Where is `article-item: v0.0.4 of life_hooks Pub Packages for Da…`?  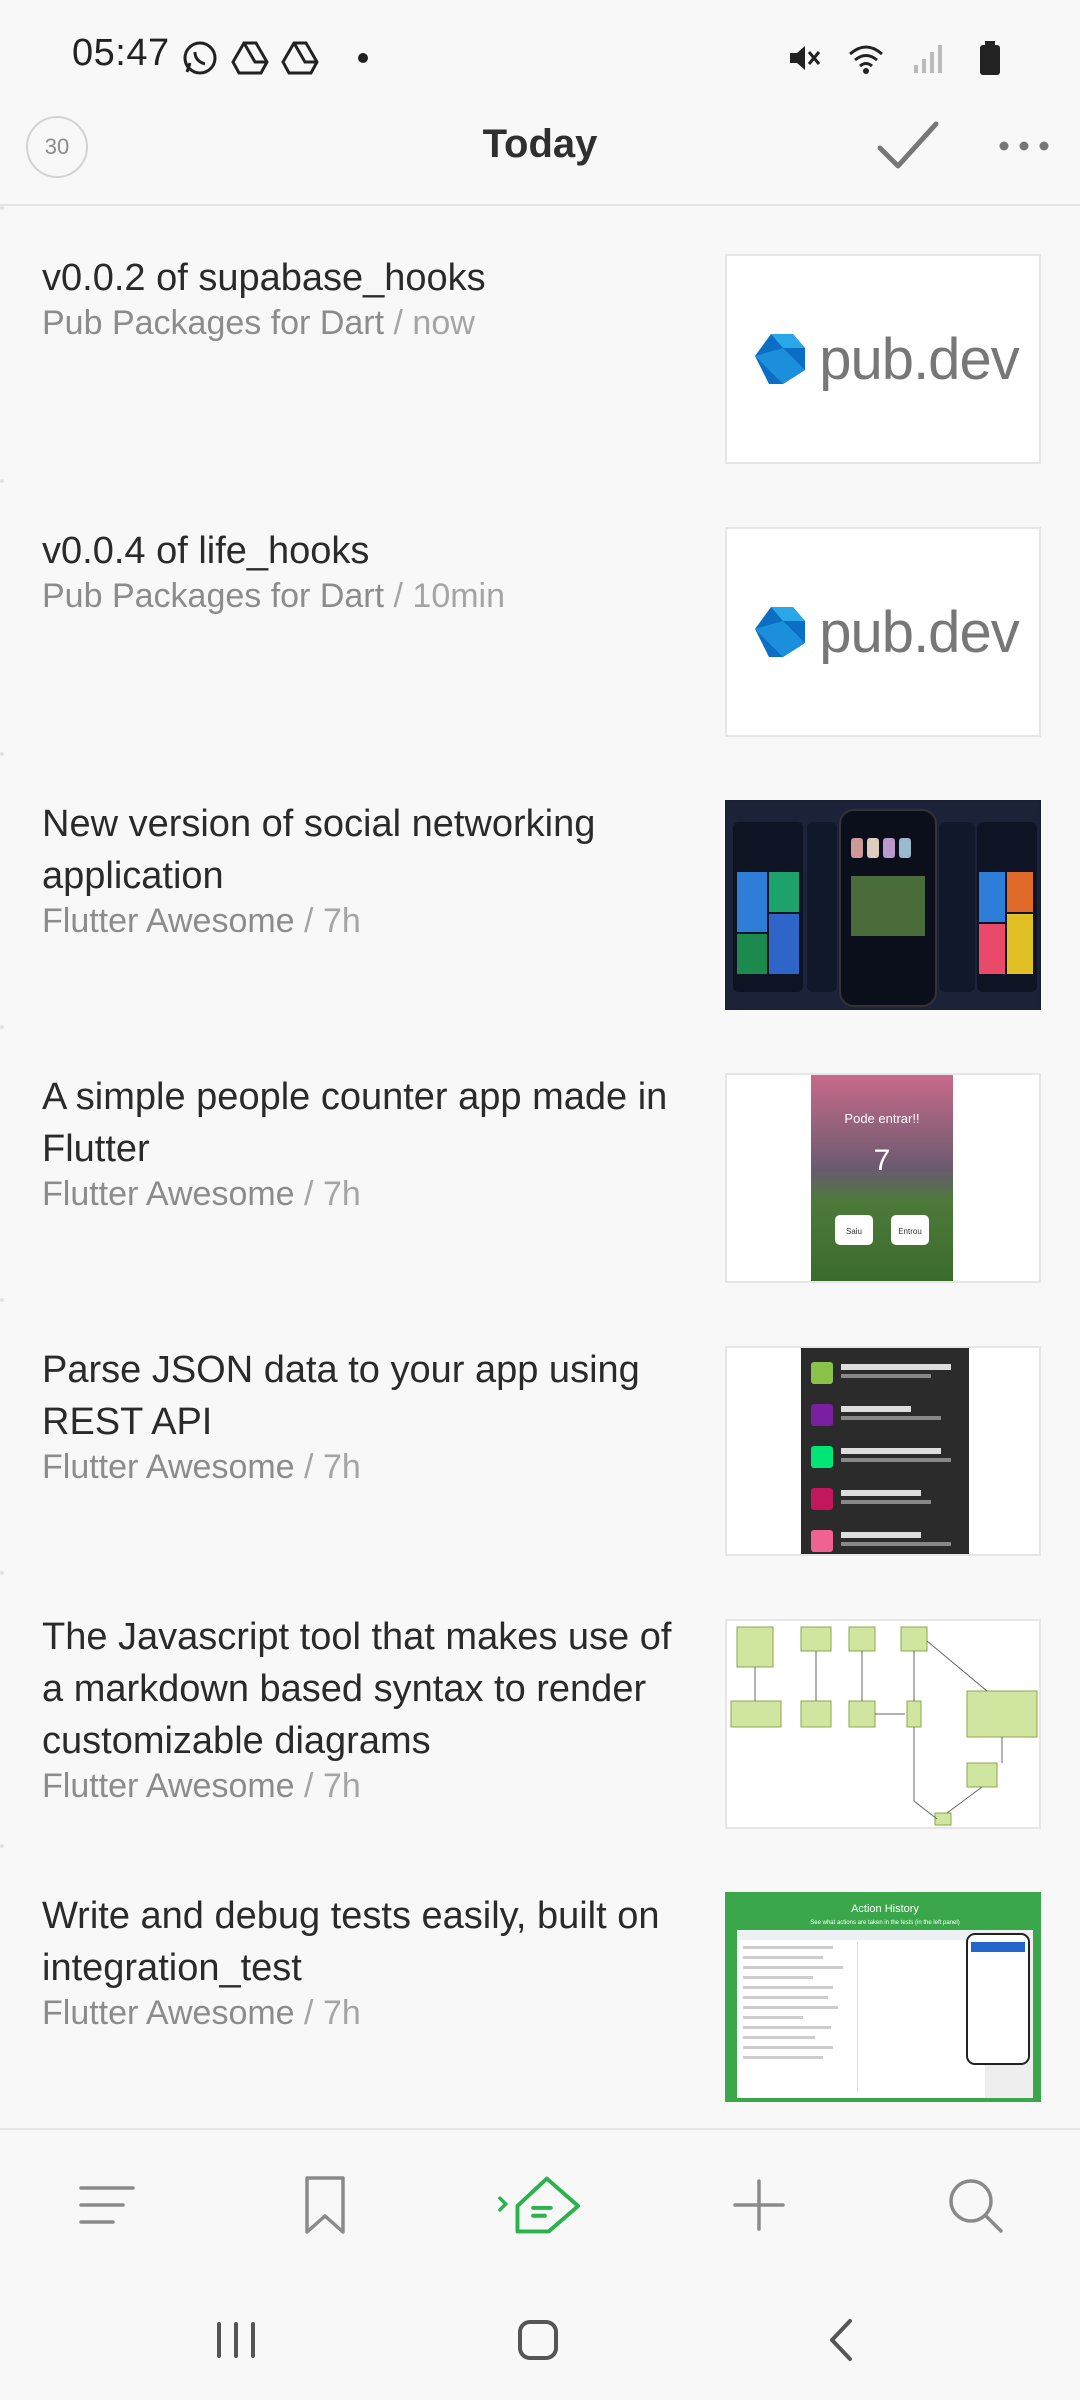
article-item: v0.0.4 of life_hooks Pub Packages for Da… is located at coordinates (540, 615).